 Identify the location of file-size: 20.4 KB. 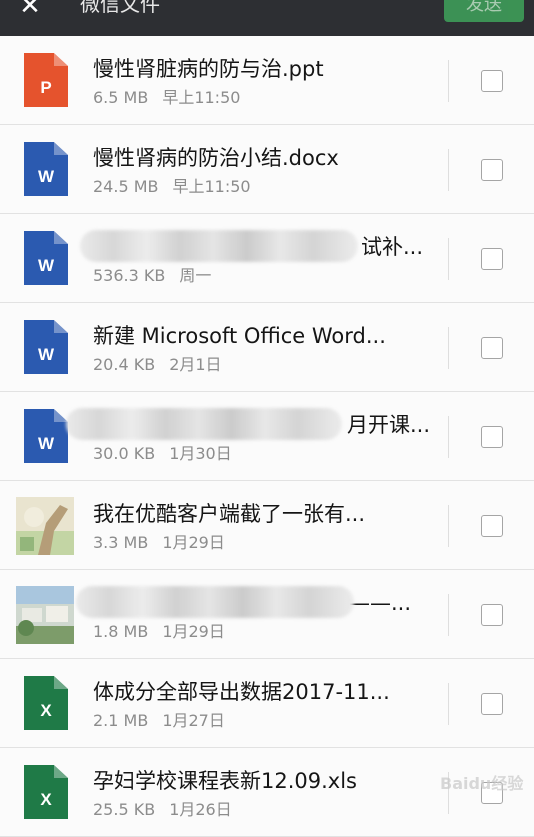
(124, 364).